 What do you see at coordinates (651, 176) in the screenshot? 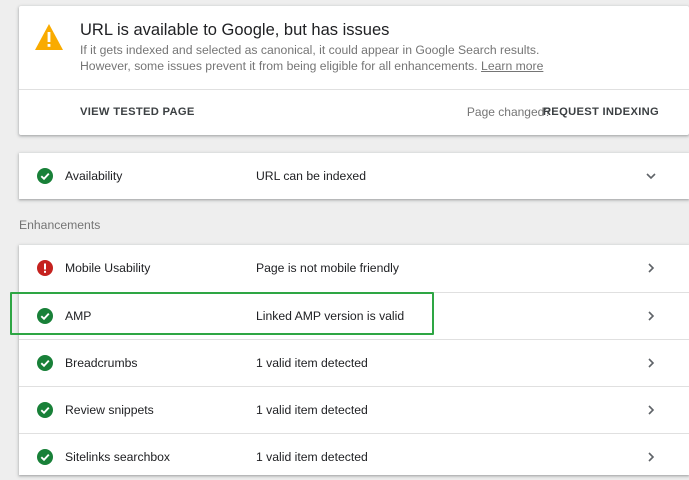
I see `chevron-down-icon` at bounding box center [651, 176].